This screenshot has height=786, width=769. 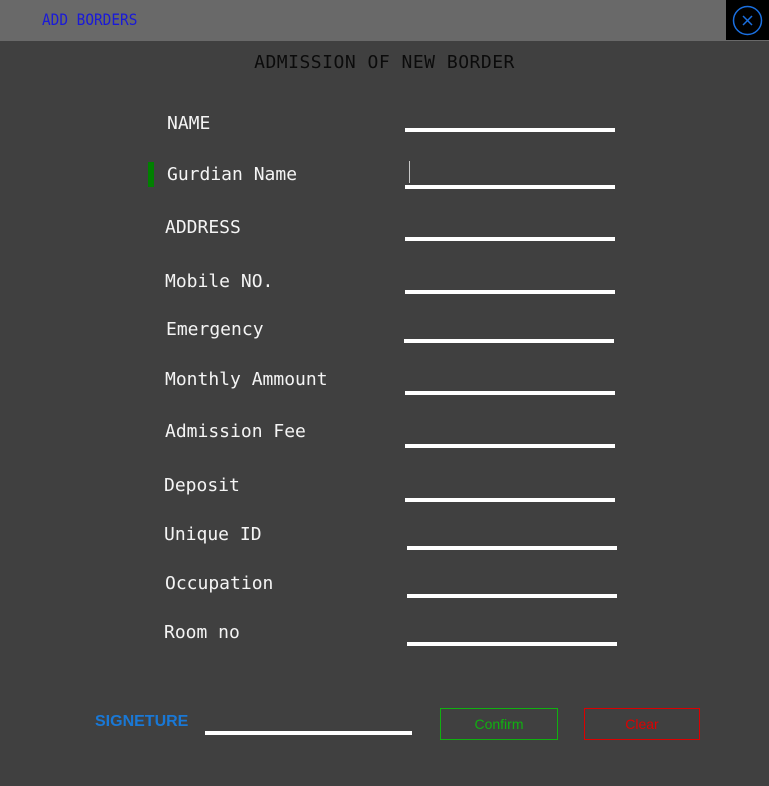 I want to click on text-caret, so click(x=409, y=172).